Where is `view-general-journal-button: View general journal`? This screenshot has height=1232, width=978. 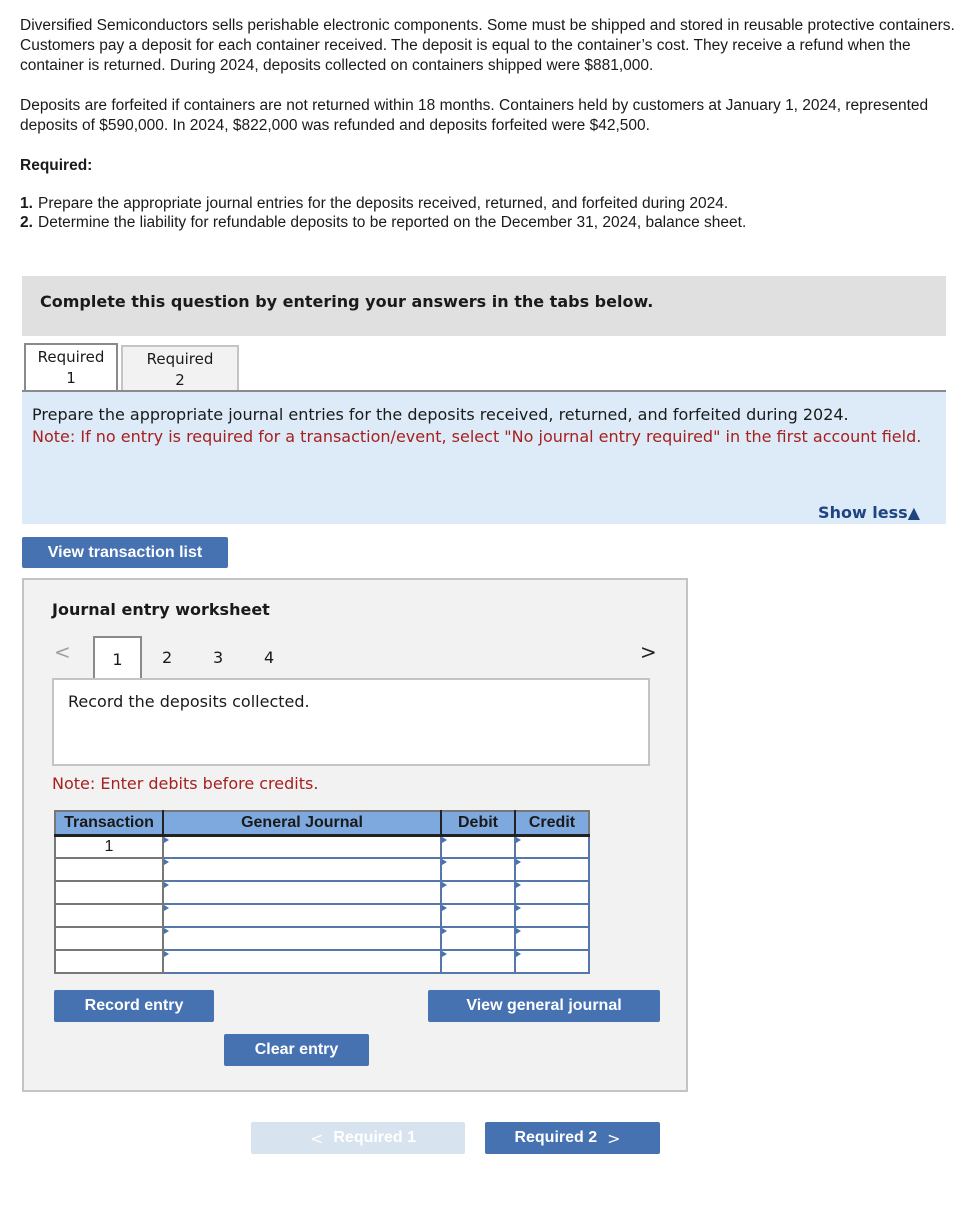
view-general-journal-button: View general journal is located at coordinates (544, 1006).